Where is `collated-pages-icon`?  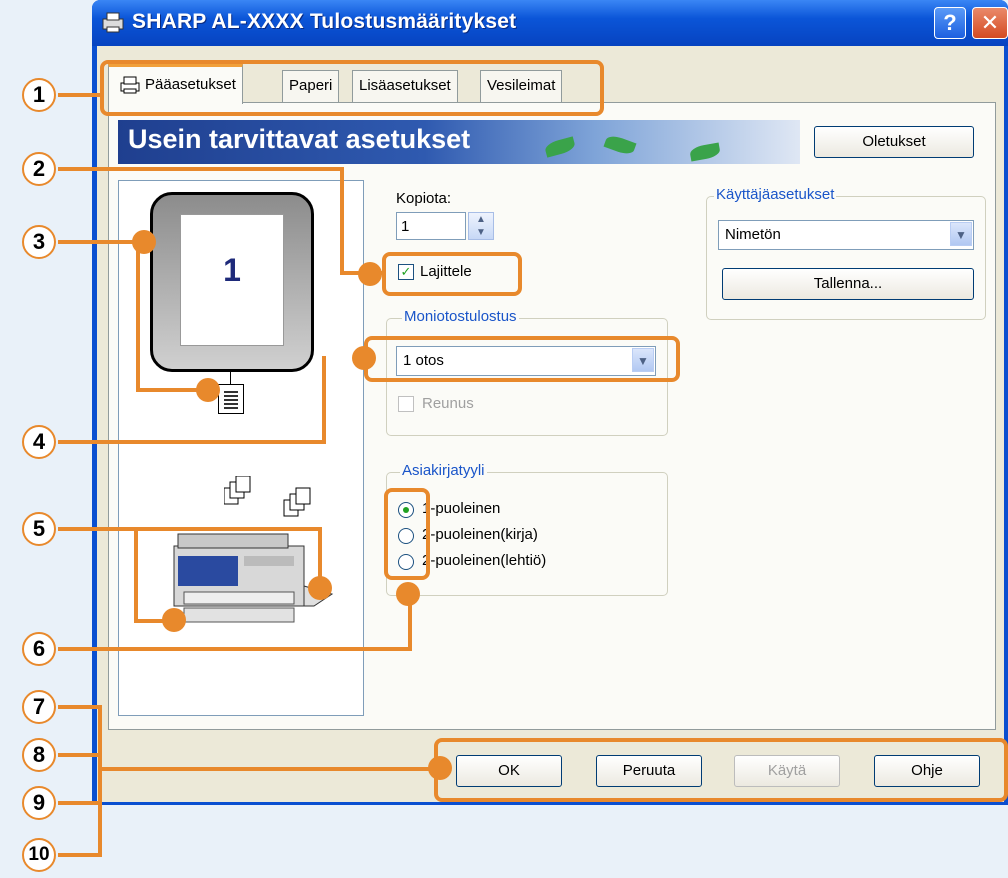 collated-pages-icon is located at coordinates (267, 496).